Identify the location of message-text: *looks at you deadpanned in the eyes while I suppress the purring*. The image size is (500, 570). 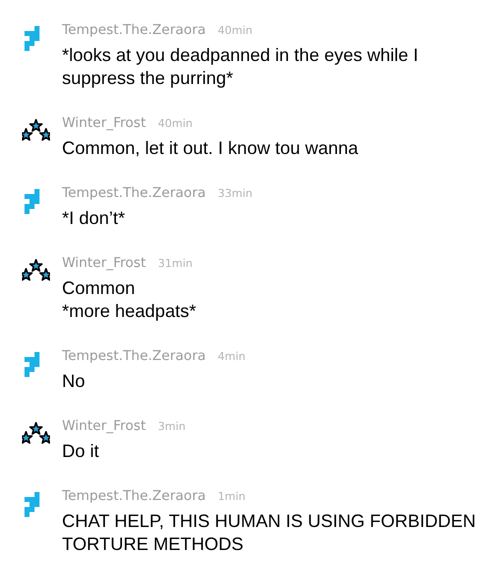
(241, 67).